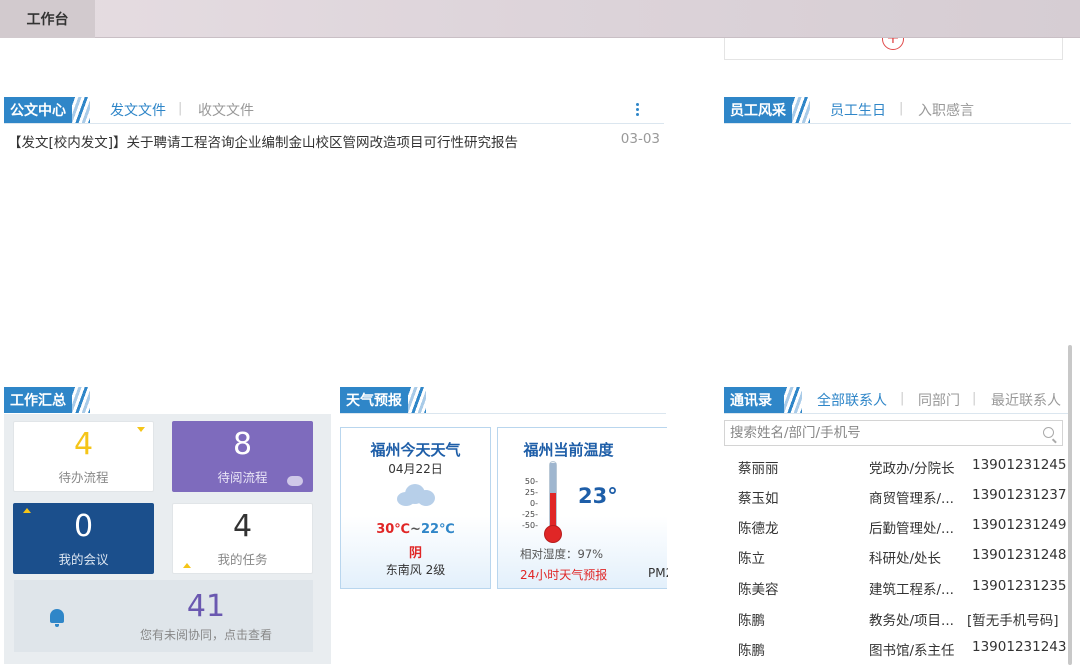 This screenshot has height=670, width=1080. Describe the element at coordinates (751, 559) in the screenshot. I see `contact-name: 陈立` at that location.